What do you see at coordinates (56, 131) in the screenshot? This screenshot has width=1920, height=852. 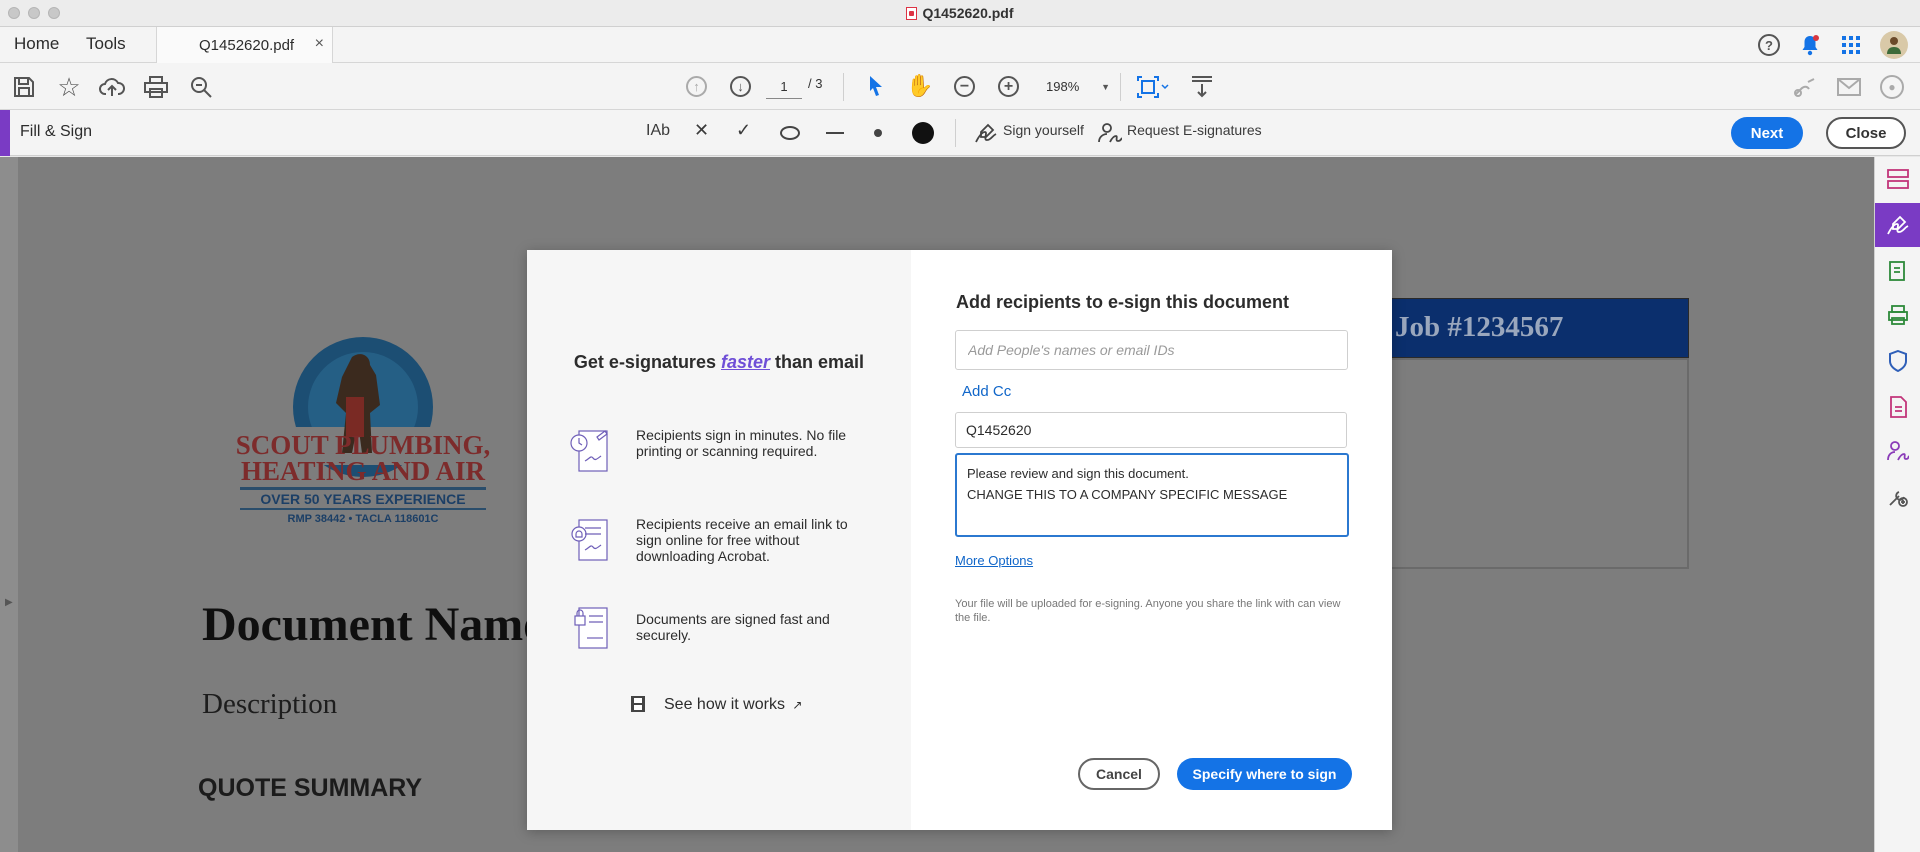 I see `fill-sign-title: Fill & Sign` at bounding box center [56, 131].